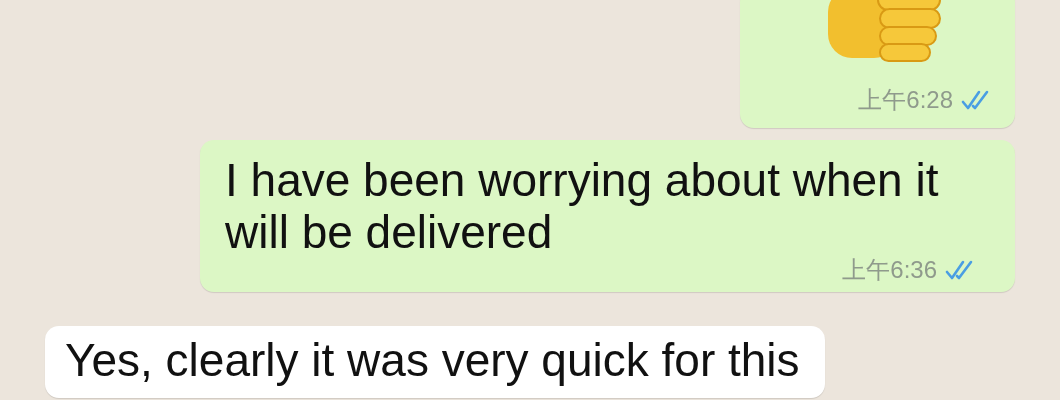 The width and height of the screenshot is (1060, 400). What do you see at coordinates (905, 100) in the screenshot?
I see `message-time: 上午6:28` at bounding box center [905, 100].